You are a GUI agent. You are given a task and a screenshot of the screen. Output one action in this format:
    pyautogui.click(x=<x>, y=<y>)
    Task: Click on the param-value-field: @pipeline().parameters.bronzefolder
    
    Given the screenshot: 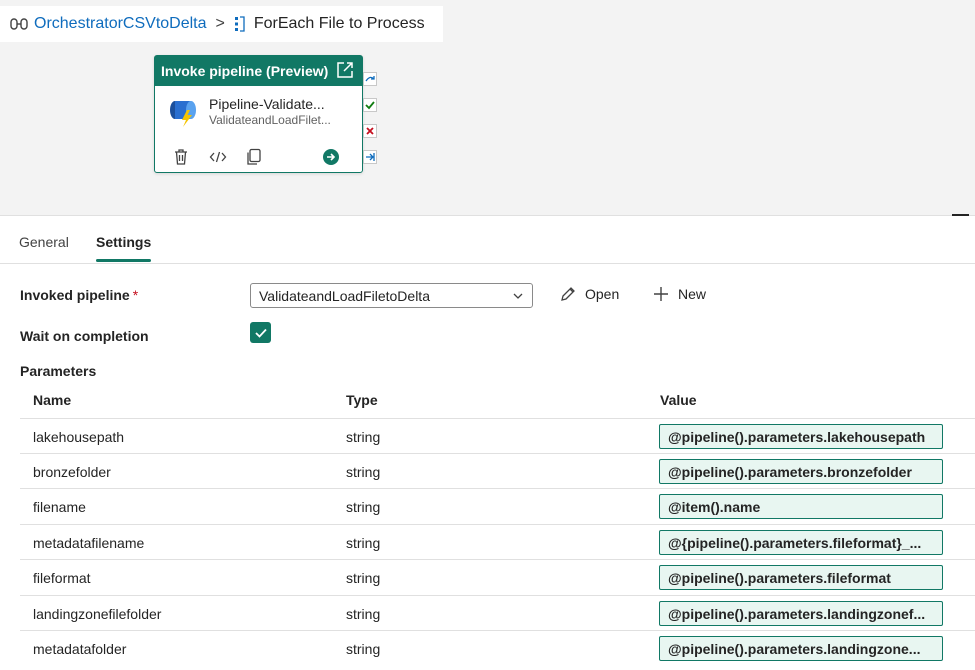 What is the action you would take?
    pyautogui.click(x=801, y=471)
    